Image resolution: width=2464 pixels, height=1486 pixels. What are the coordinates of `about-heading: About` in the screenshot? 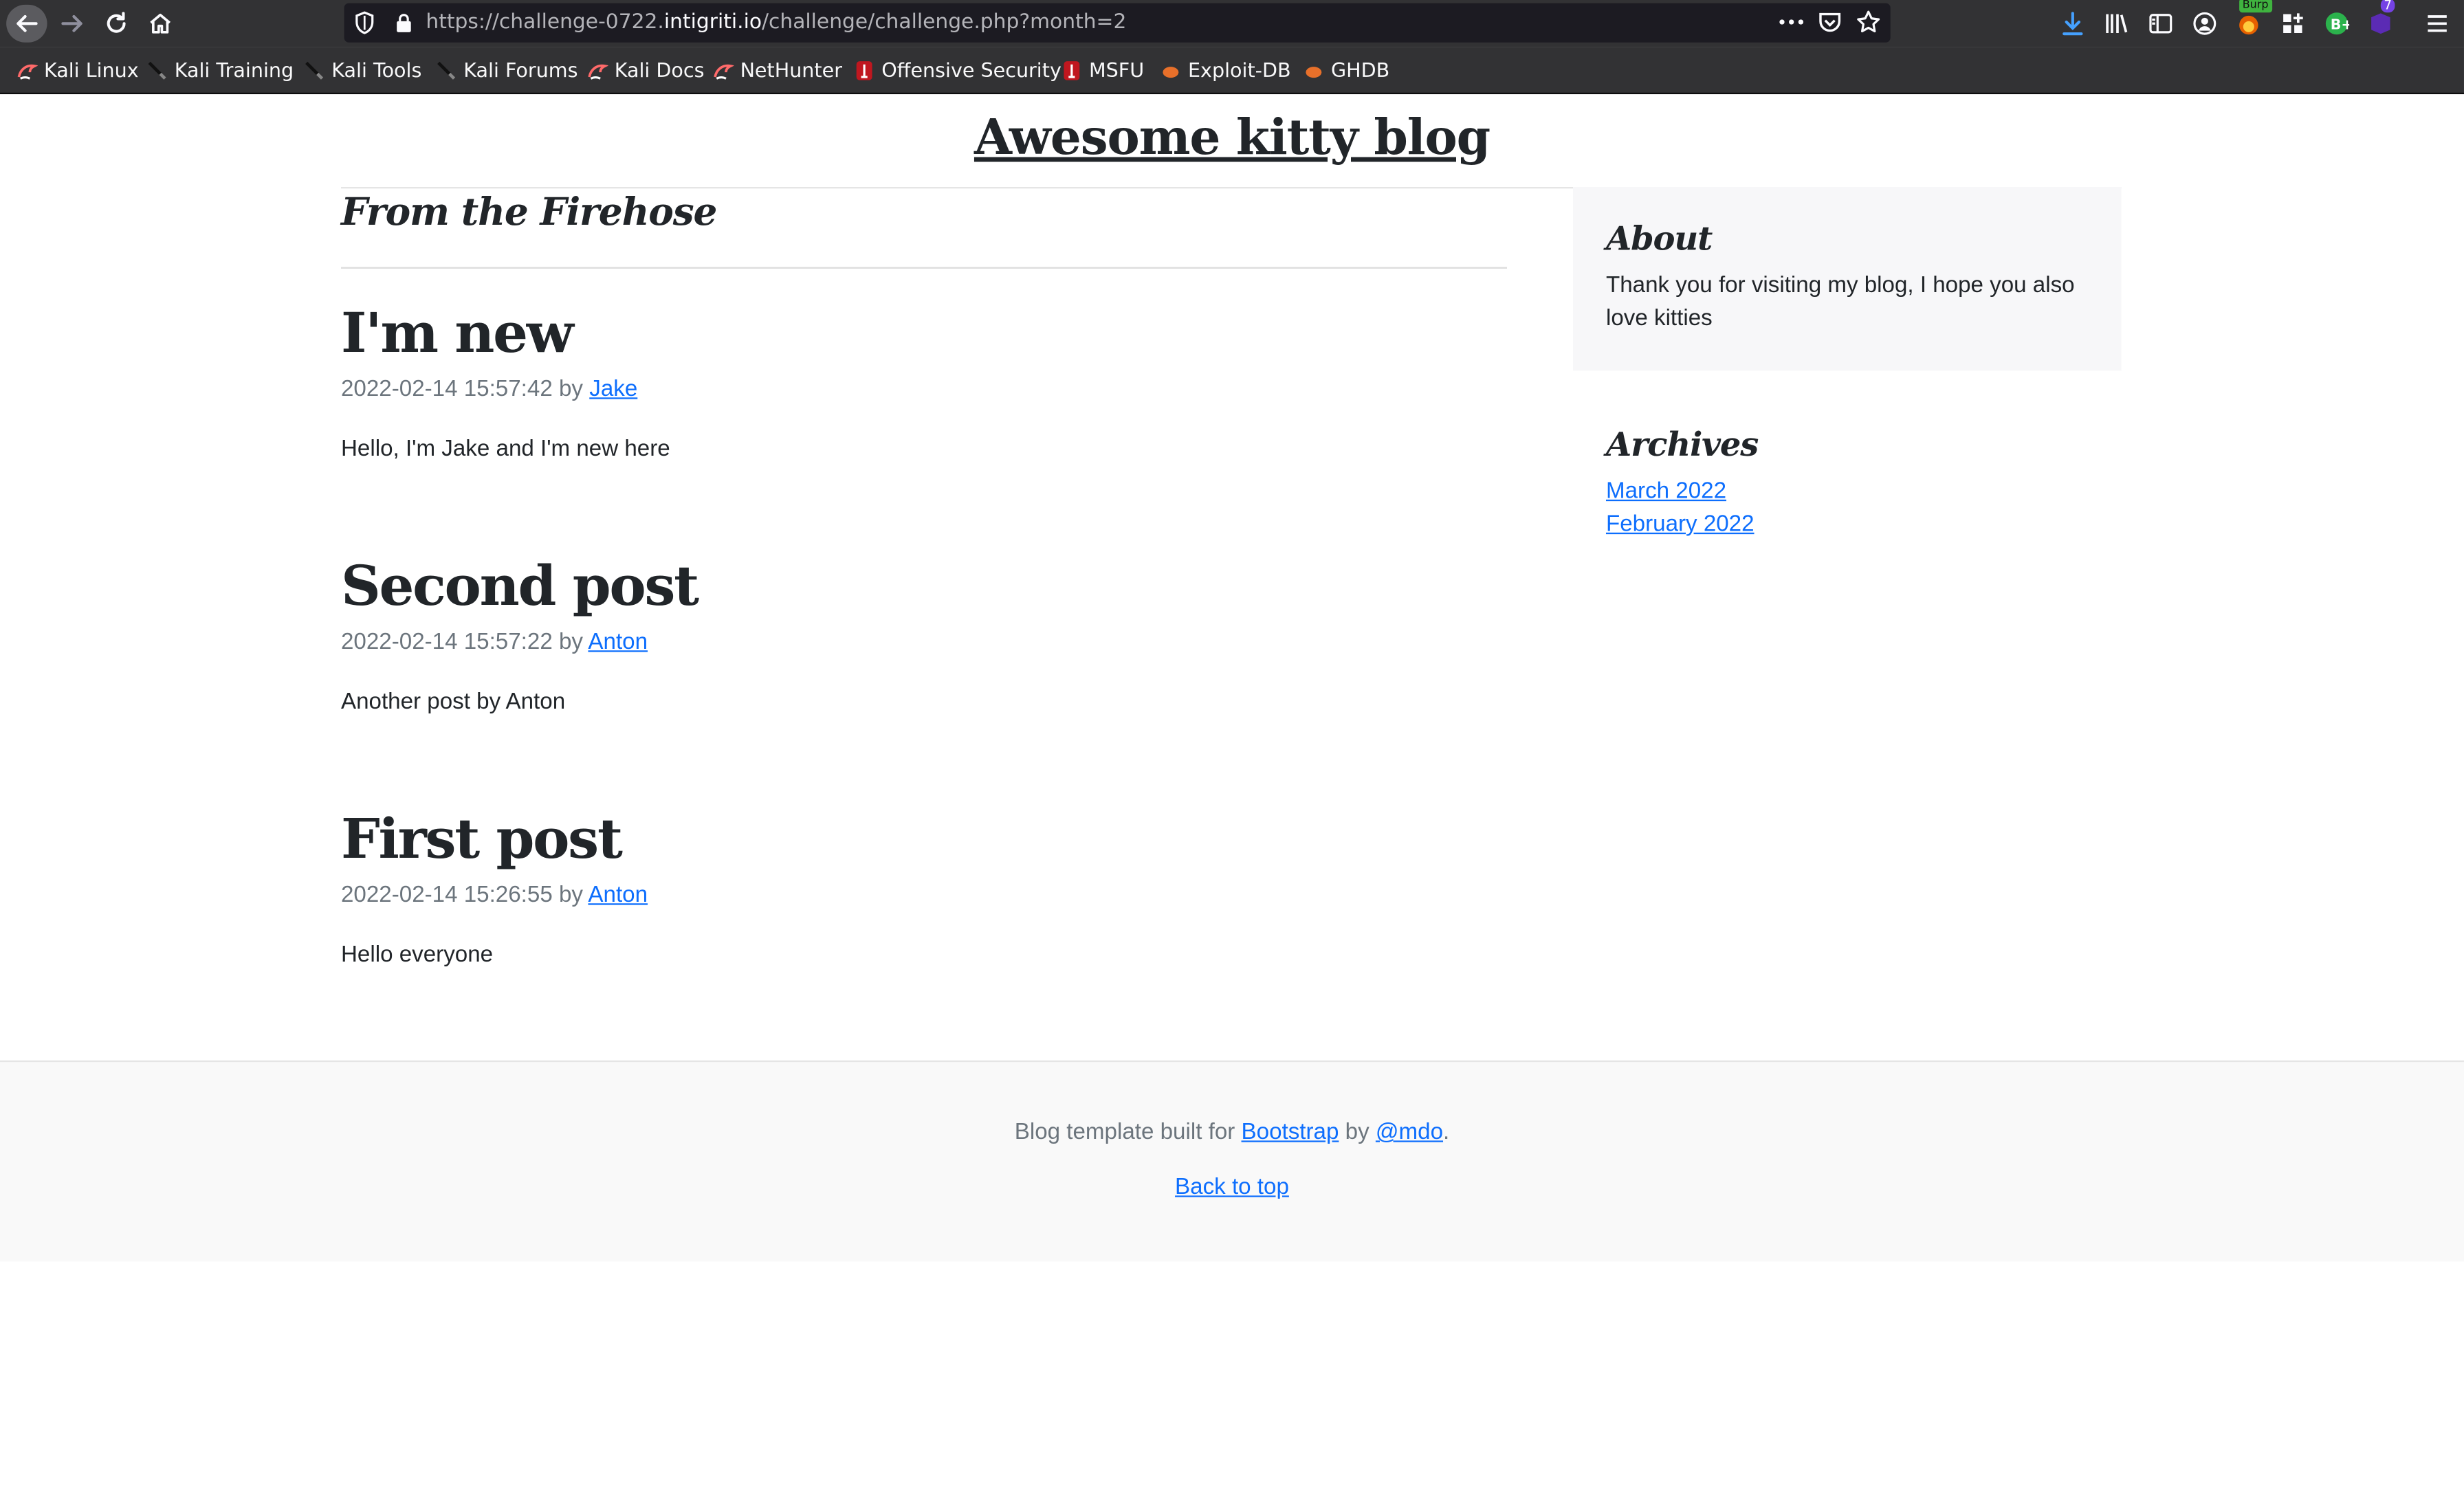 It's located at (1659, 238).